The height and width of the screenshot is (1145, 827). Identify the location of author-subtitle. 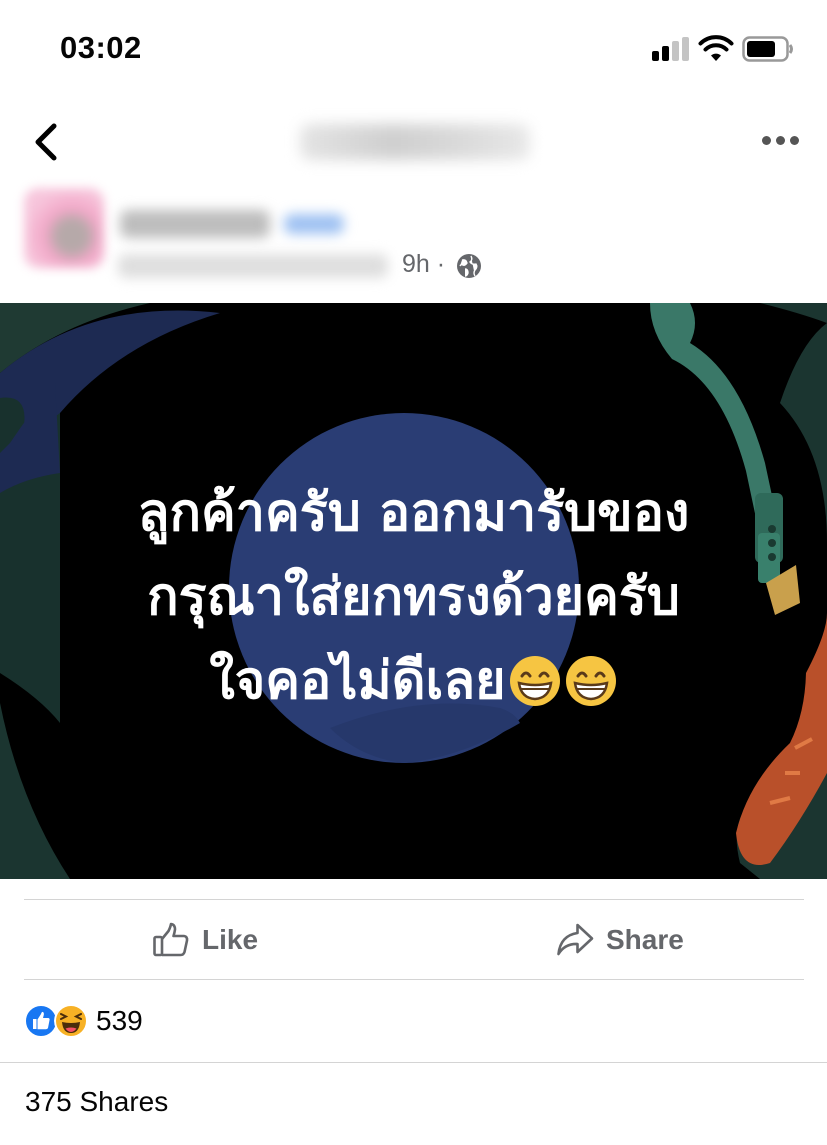
(253, 266).